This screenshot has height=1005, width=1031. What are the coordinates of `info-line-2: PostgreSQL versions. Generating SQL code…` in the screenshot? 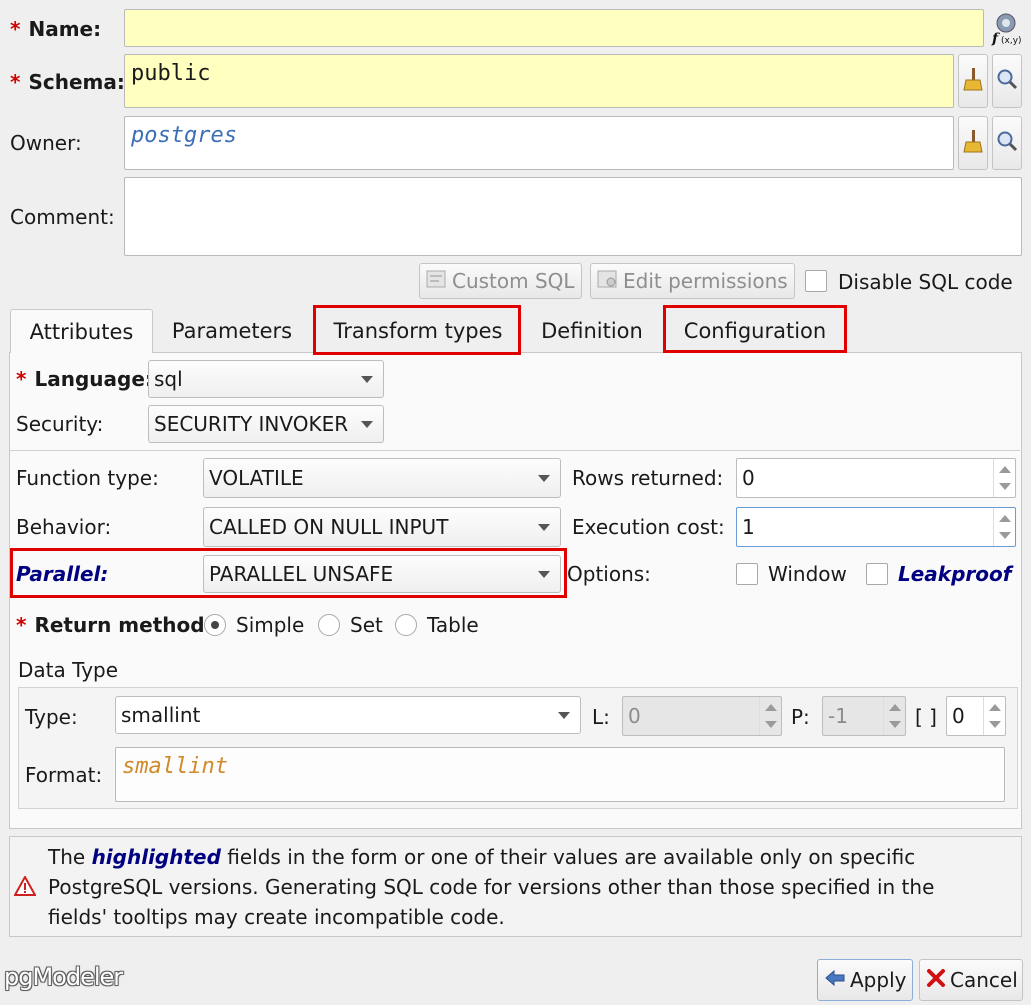 It's located at (491, 887).